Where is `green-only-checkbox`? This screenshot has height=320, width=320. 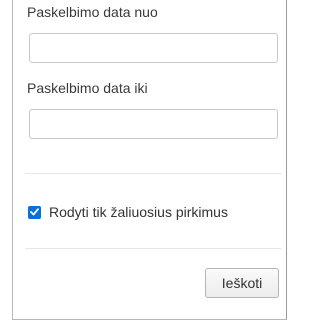
green-only-checkbox is located at coordinates (34, 212).